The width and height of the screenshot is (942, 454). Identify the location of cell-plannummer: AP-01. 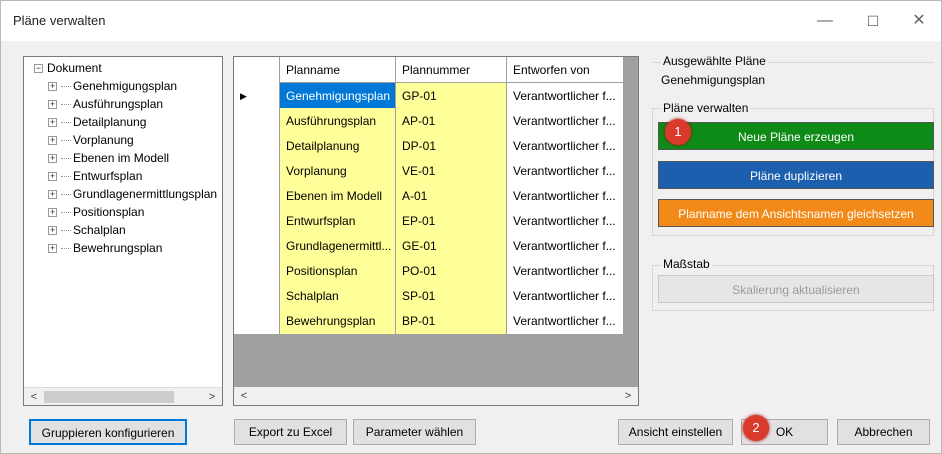
(451, 121).